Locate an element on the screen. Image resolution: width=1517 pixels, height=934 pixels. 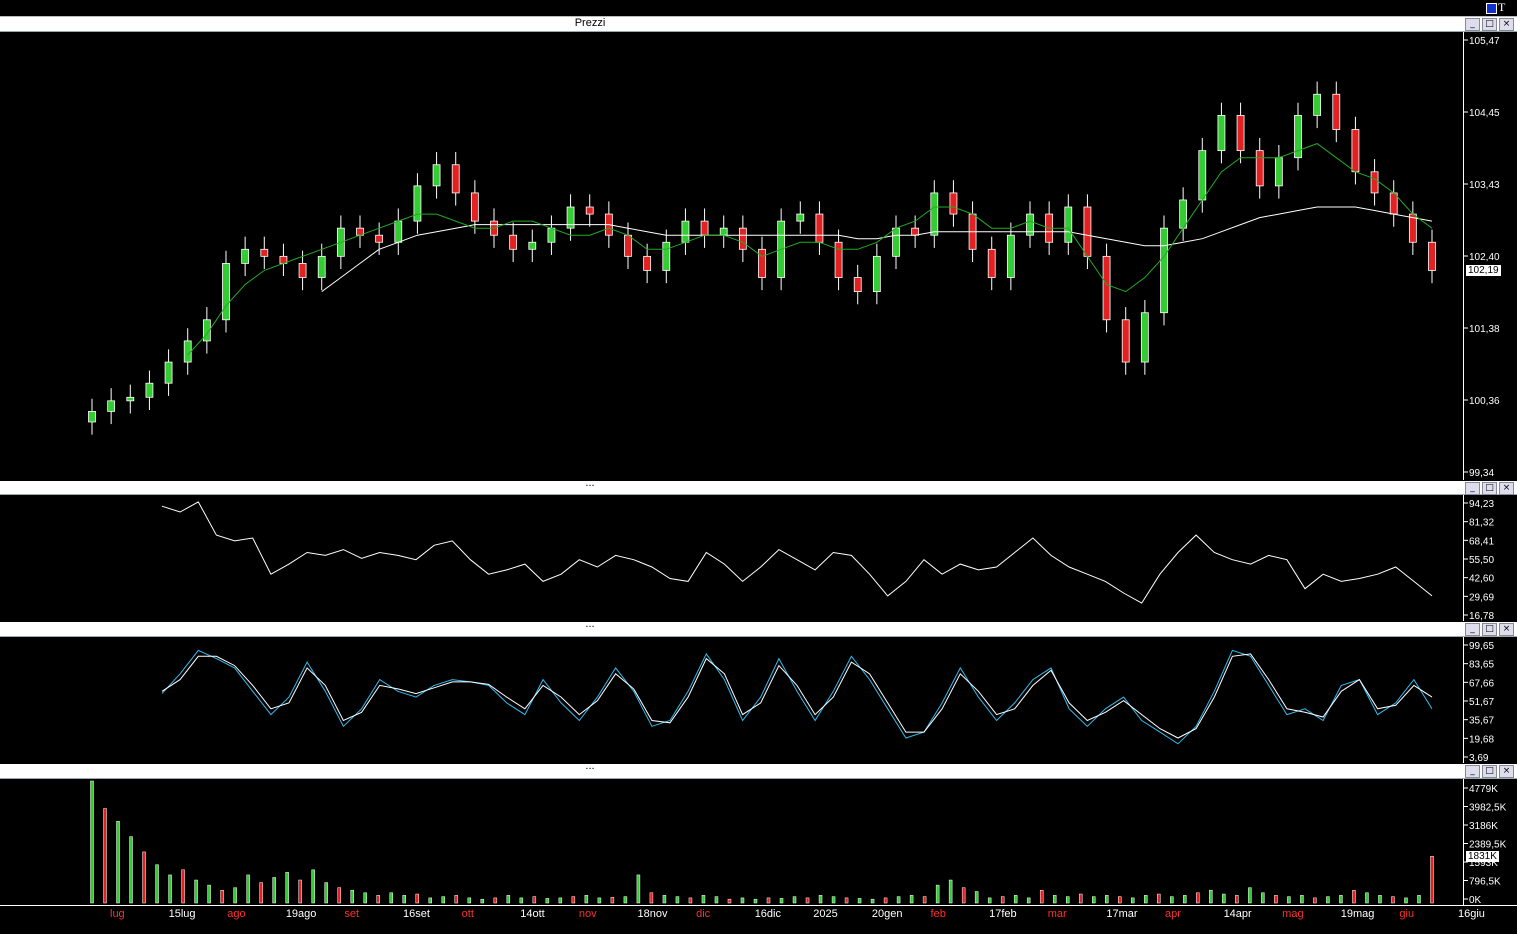
oscillator-y-axis-ticks: 94,23 81,32 68,41 55,50 42,60 29,69 16,78 is located at coordinates (1479, 560).